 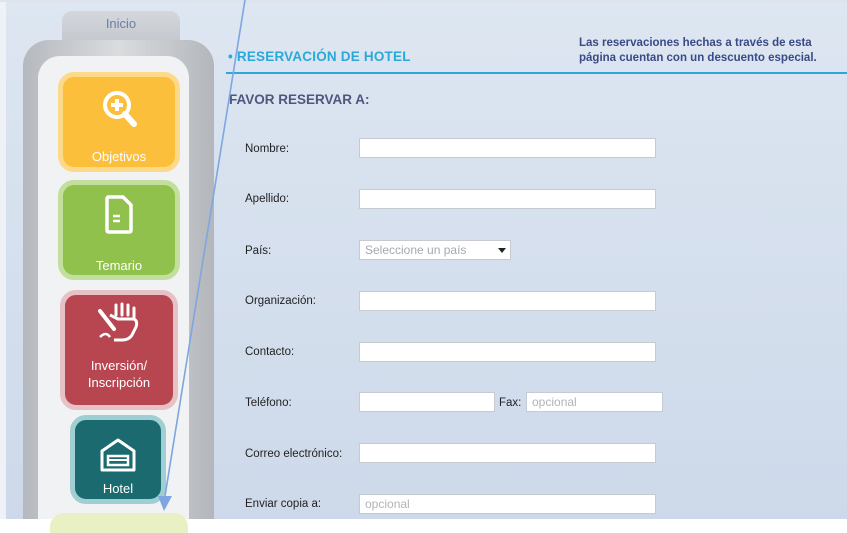 What do you see at coordinates (118, 455) in the screenshot?
I see `hotel-icon` at bounding box center [118, 455].